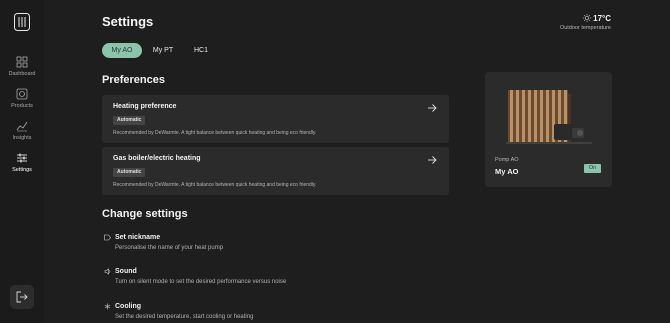 The width and height of the screenshot is (670, 323). What do you see at coordinates (133, 80) in the screenshot?
I see `preferences-heading: Preferences` at bounding box center [133, 80].